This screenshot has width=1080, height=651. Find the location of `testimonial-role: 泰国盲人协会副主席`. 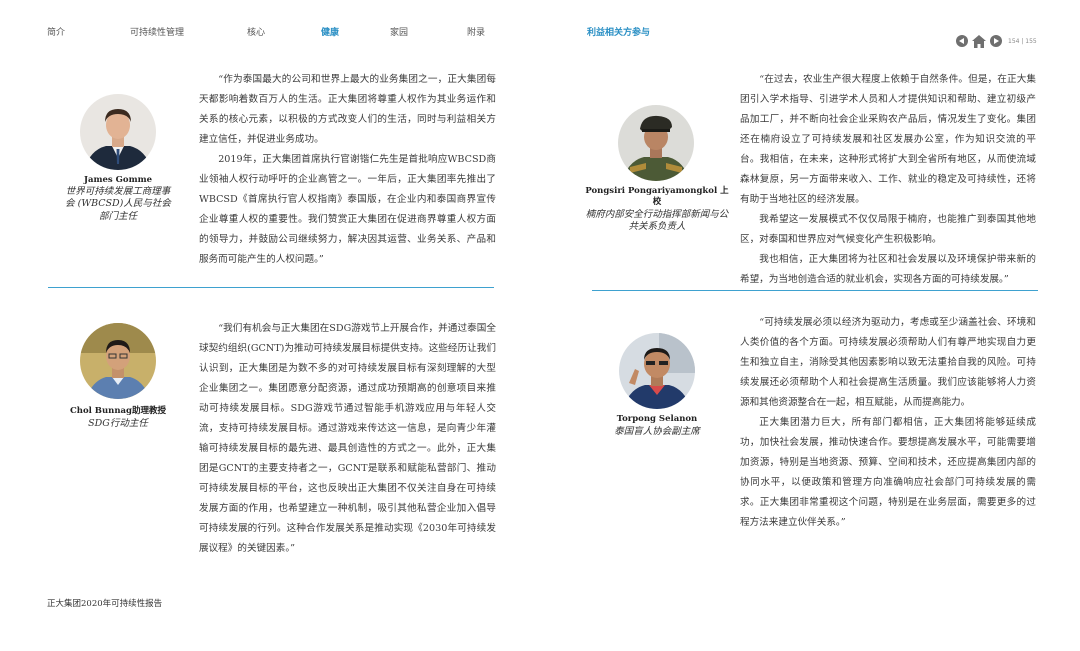

testimonial-role: 泰国盲人协会副主席 is located at coordinates (657, 431).